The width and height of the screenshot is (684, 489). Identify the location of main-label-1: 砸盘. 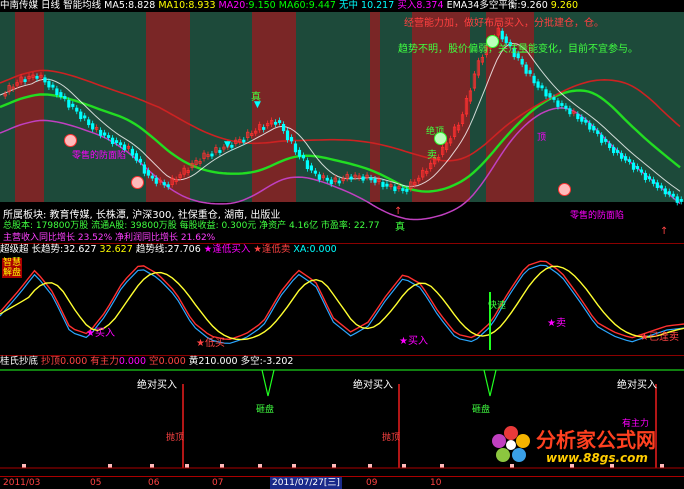
(265, 410).